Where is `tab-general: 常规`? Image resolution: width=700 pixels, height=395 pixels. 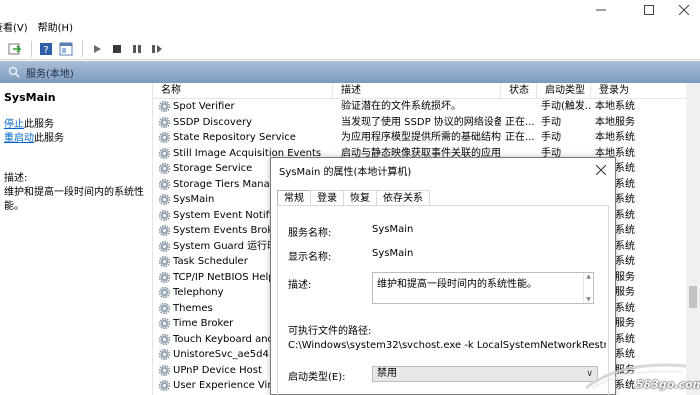
tab-general: 常规 is located at coordinates (294, 198).